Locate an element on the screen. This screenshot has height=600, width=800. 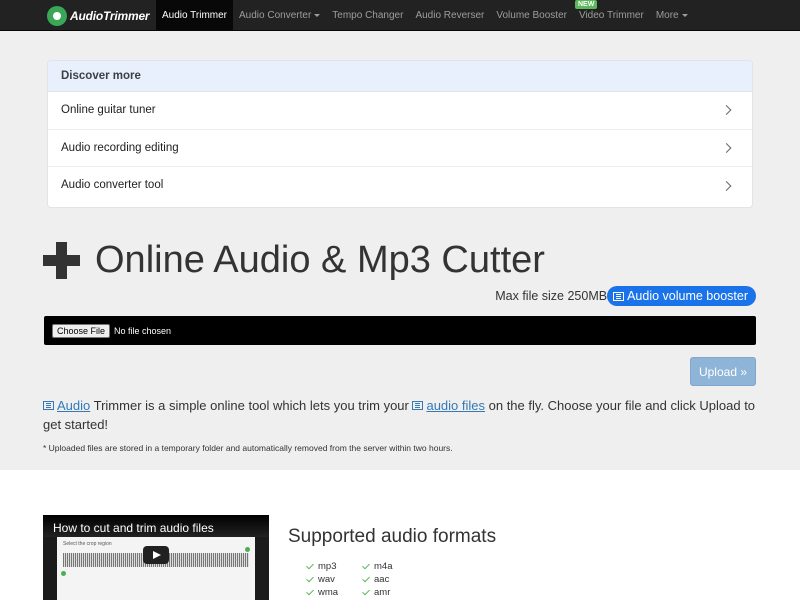
upload-button: Upload » is located at coordinates (723, 371).